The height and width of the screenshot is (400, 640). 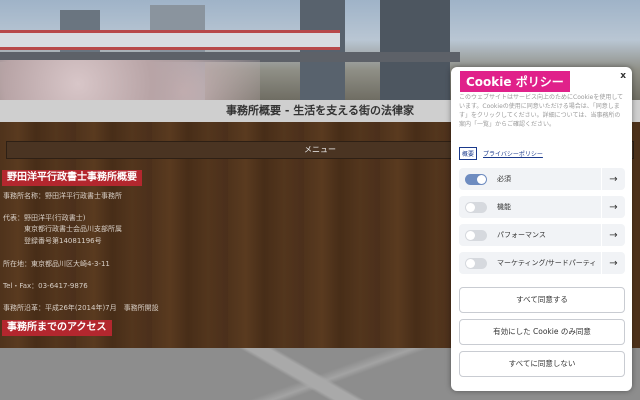 I want to click on office-association: 東京都行政書士会品川支部所属, so click(x=73, y=229).